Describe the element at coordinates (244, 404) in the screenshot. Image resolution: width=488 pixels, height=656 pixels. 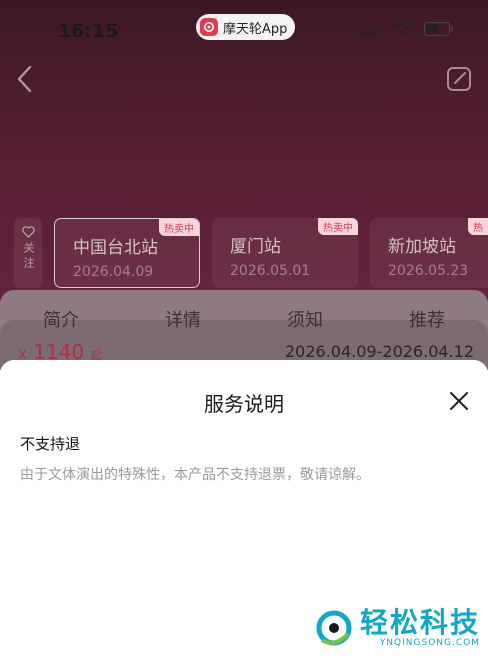
I see `sheet-title: 服务说明` at that location.